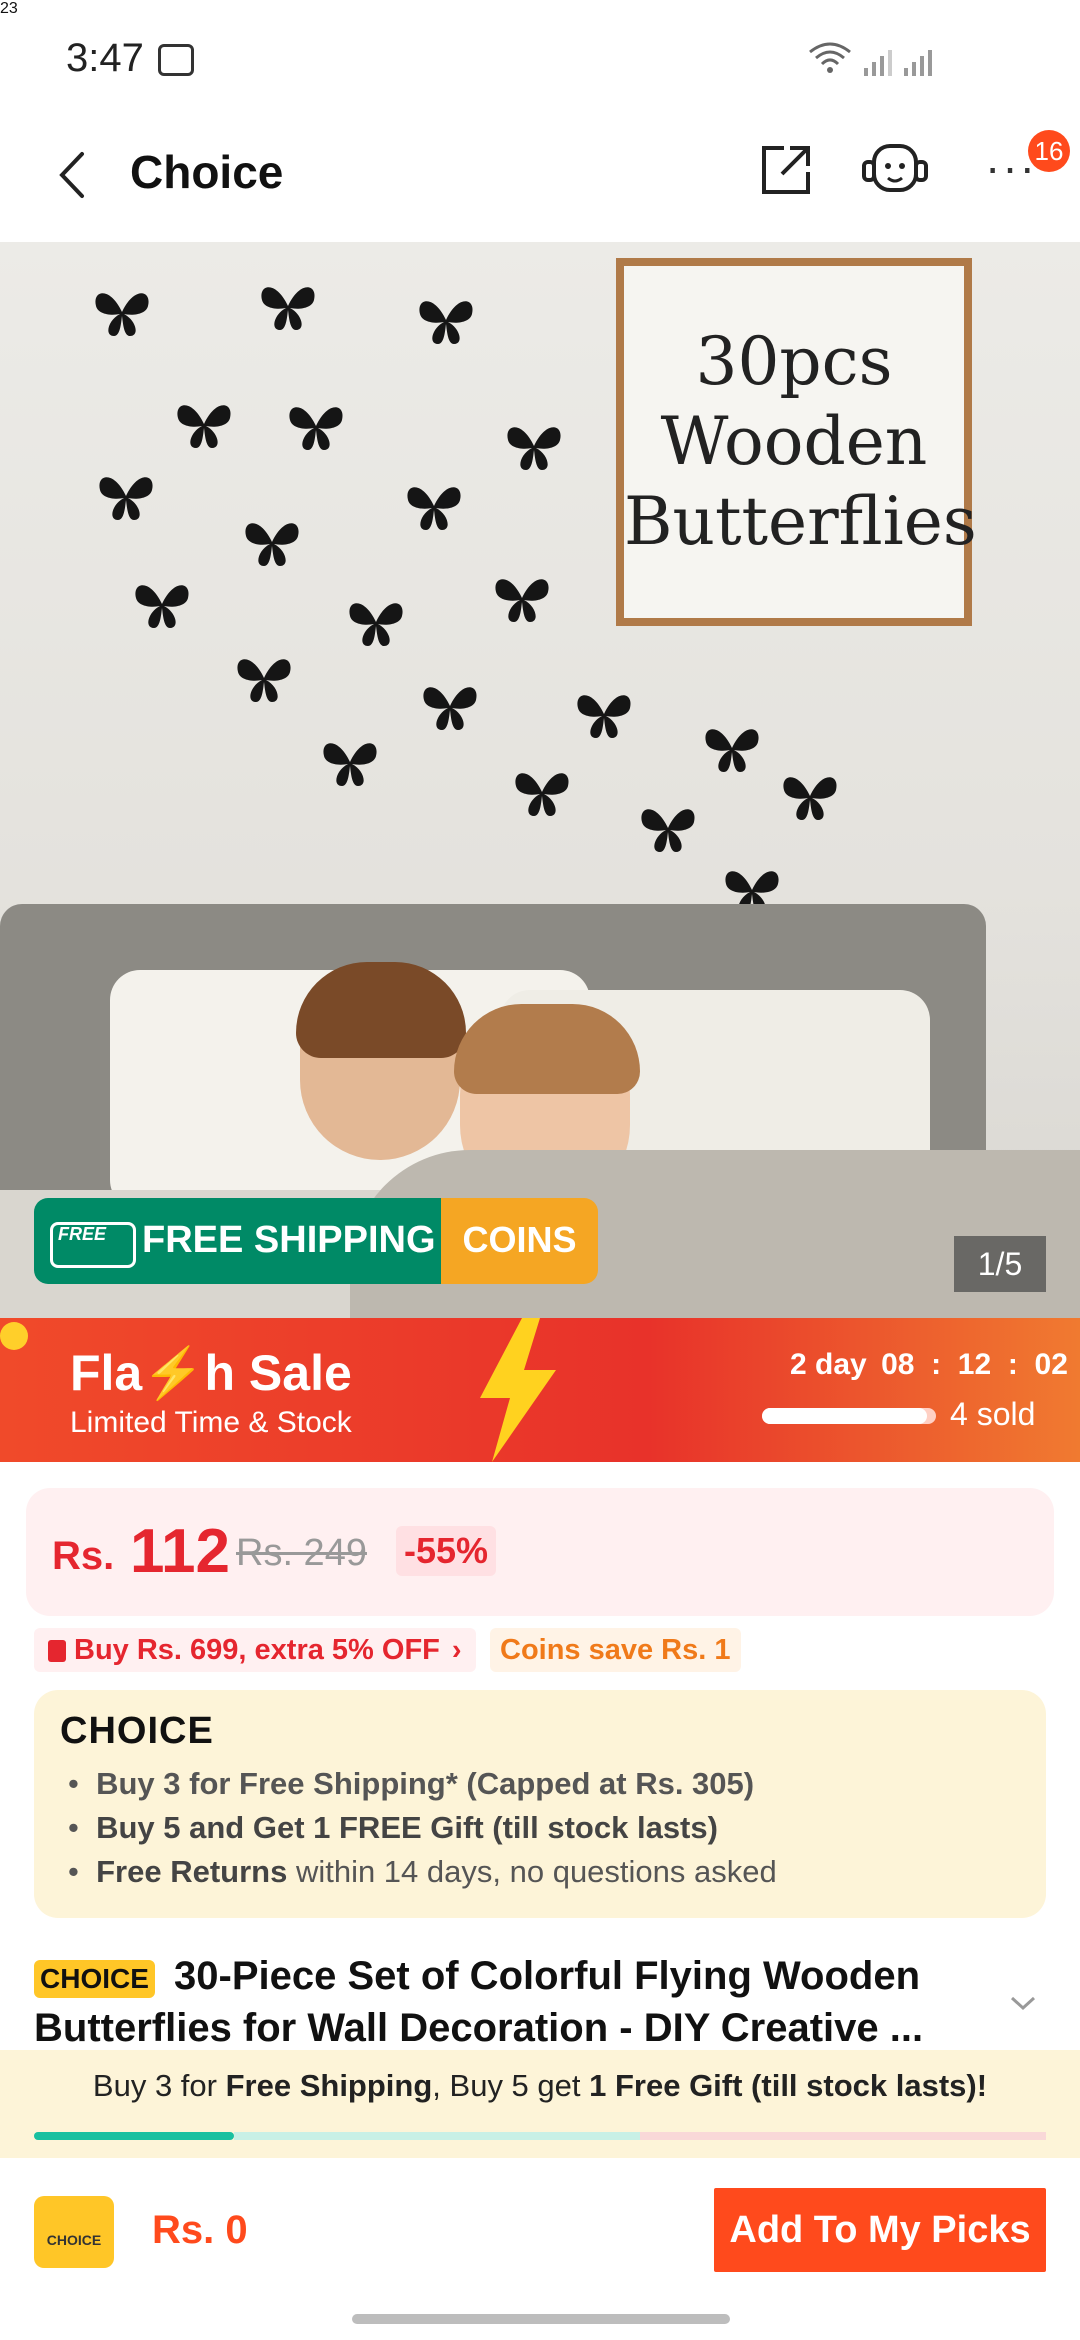 The height and width of the screenshot is (2340, 1080). Describe the element at coordinates (446, 1551) in the screenshot. I see `discount-badge: -55%` at that location.